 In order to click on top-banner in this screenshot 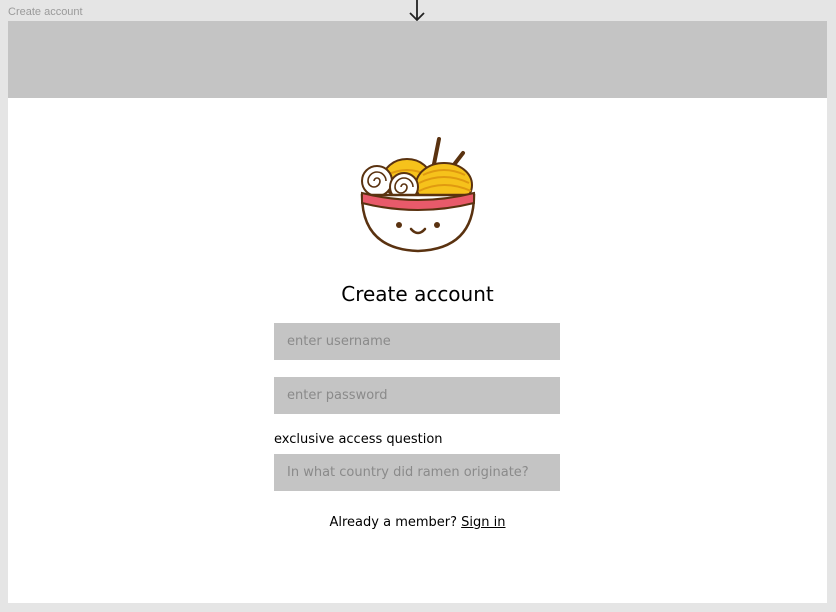, I will do `click(417, 59)`.